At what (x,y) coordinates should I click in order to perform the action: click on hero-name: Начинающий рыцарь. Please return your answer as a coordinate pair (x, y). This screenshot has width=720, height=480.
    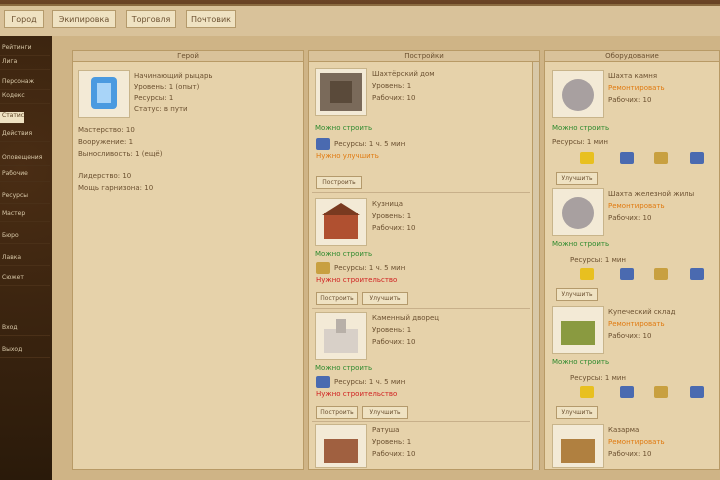
    Looking at the image, I should click on (173, 76).